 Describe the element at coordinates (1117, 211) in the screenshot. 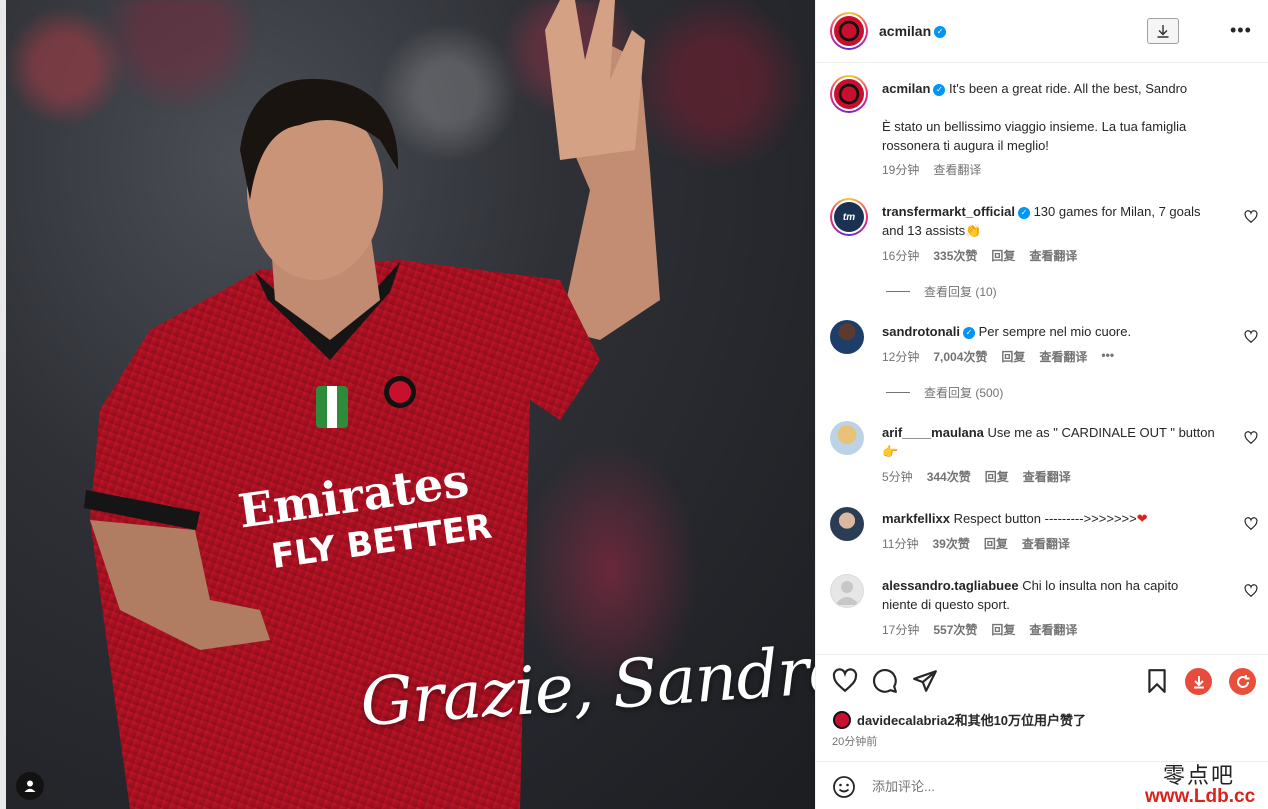

I see `comment-text: 130 games for Milan, 7 goals` at that location.